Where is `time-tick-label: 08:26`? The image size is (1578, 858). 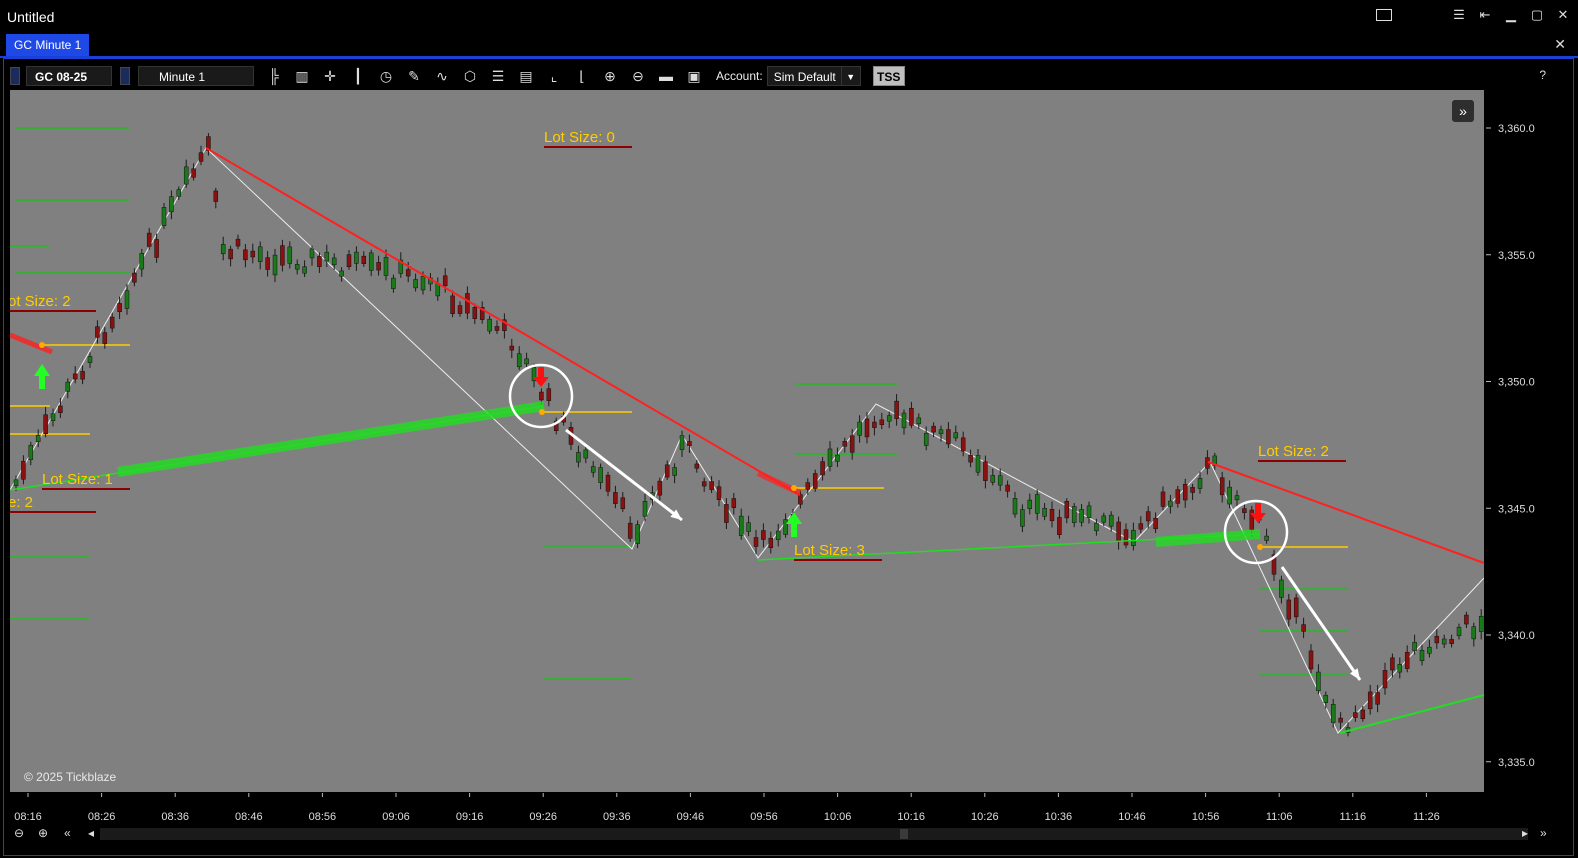
time-tick-label: 08:26 is located at coordinates (102, 817).